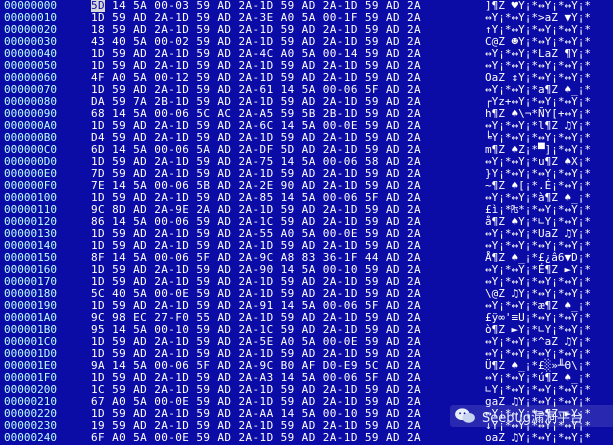 The width and height of the screenshot is (613, 445). I want to click on row-ascii: oaZ ♫Y¡*↔Y¡*↔Y¡*, so click(538, 438).